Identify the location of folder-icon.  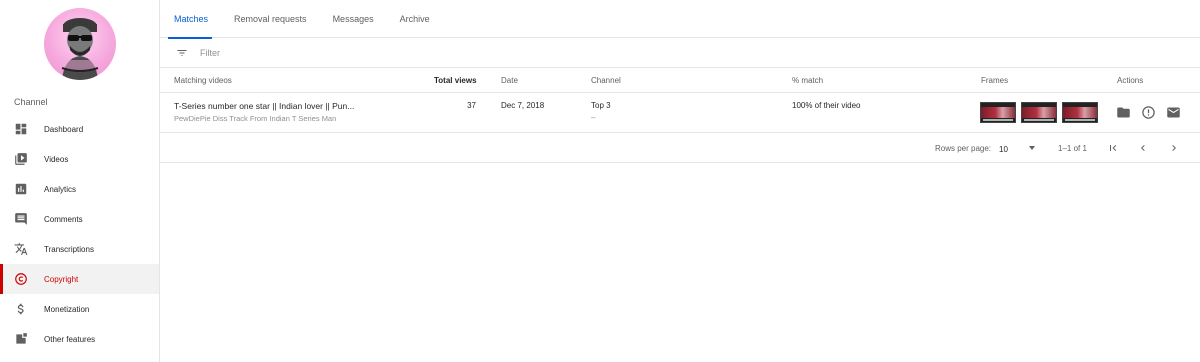
(1123, 112).